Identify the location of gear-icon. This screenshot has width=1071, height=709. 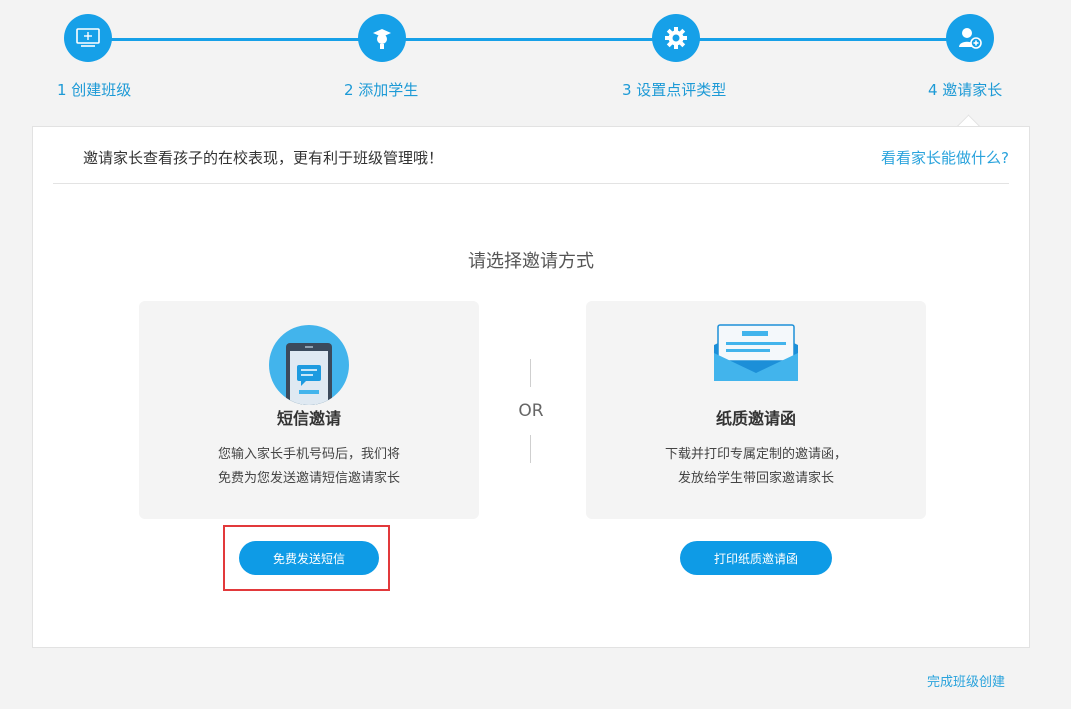
(676, 38).